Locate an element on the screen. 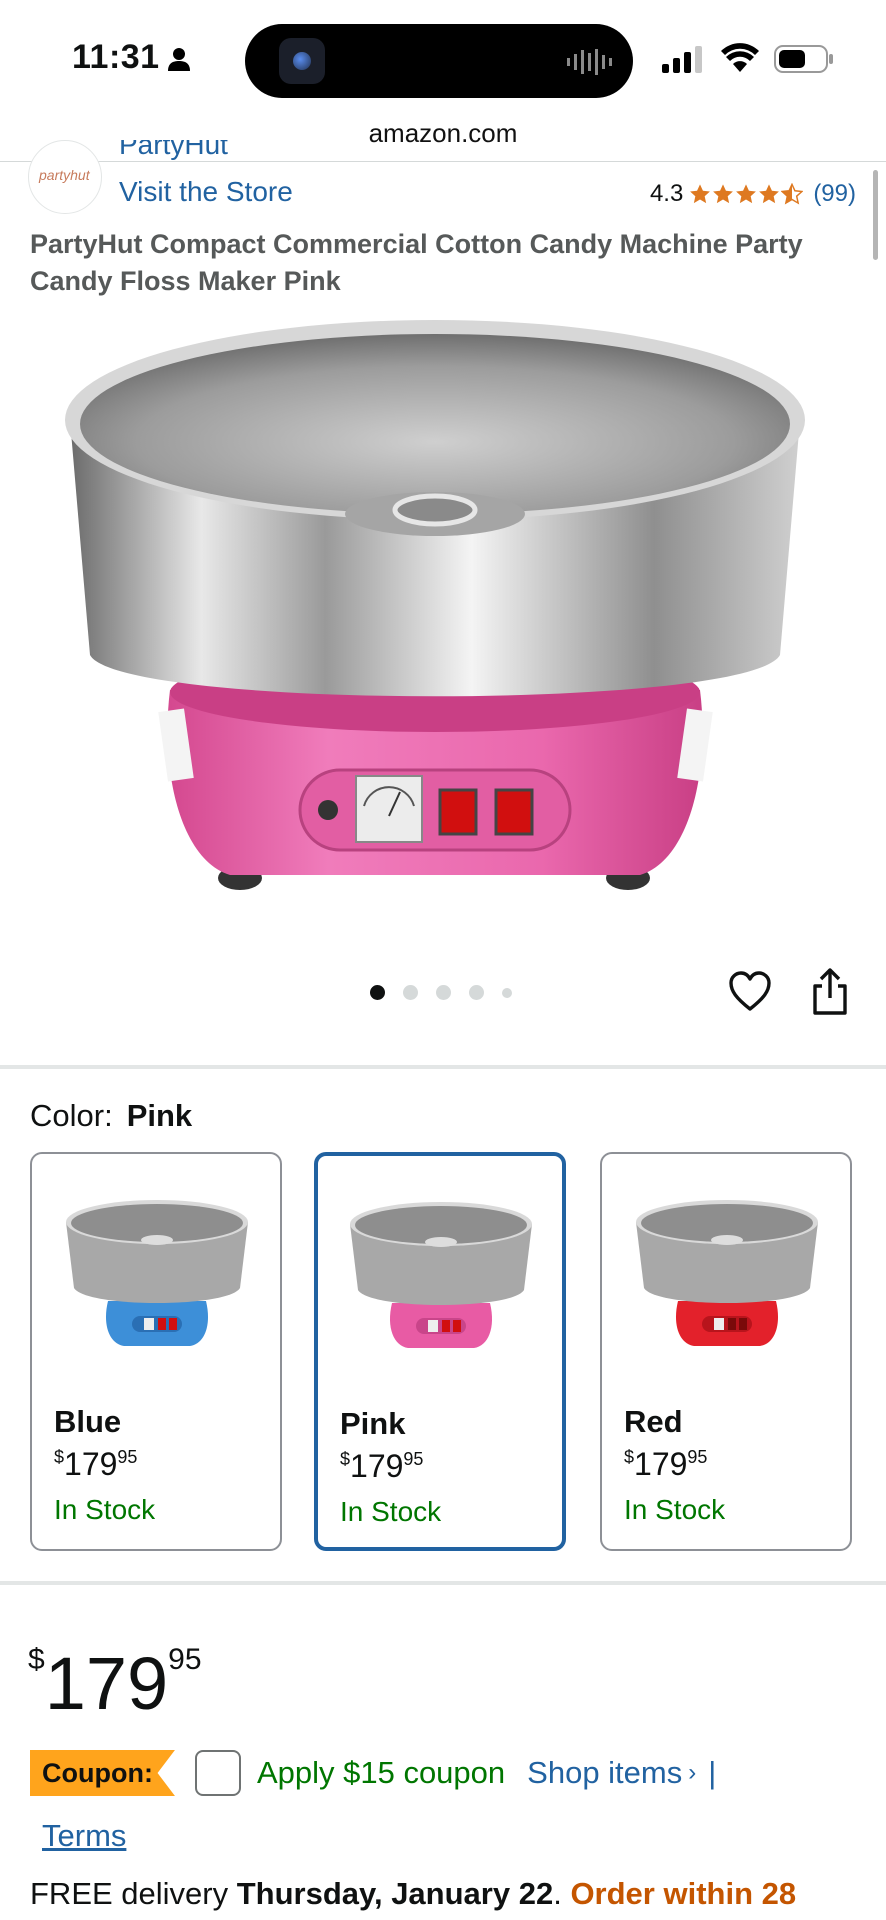 The height and width of the screenshot is (1920, 886). color-option-blue: Blue $17995 In Stock is located at coordinates (156, 1351).